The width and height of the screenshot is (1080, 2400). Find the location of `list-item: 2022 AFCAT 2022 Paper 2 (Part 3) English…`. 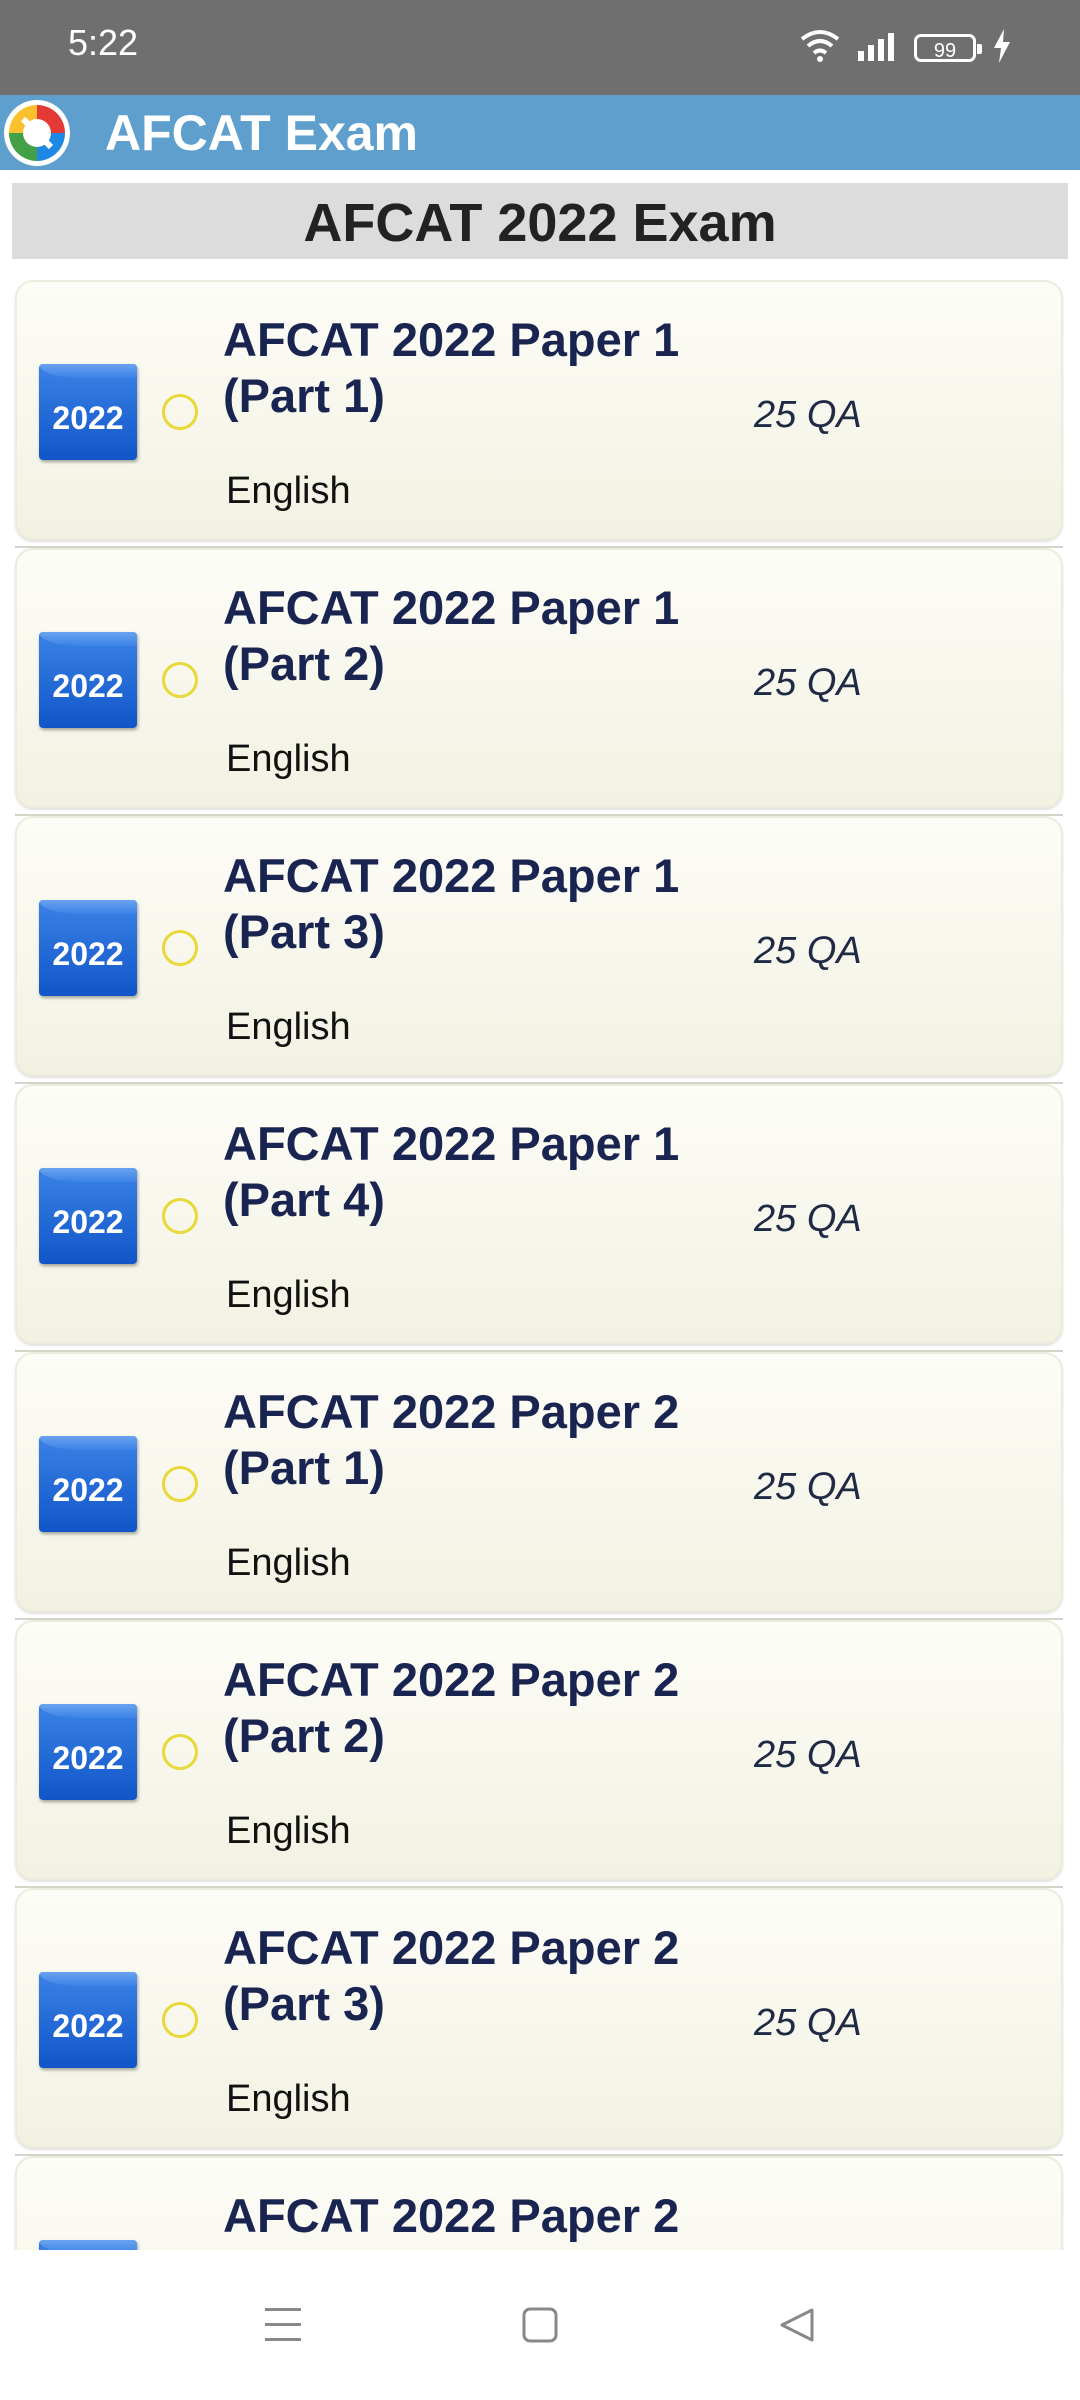

list-item: 2022 AFCAT 2022 Paper 2 (Part 3) English… is located at coordinates (539, 2018).